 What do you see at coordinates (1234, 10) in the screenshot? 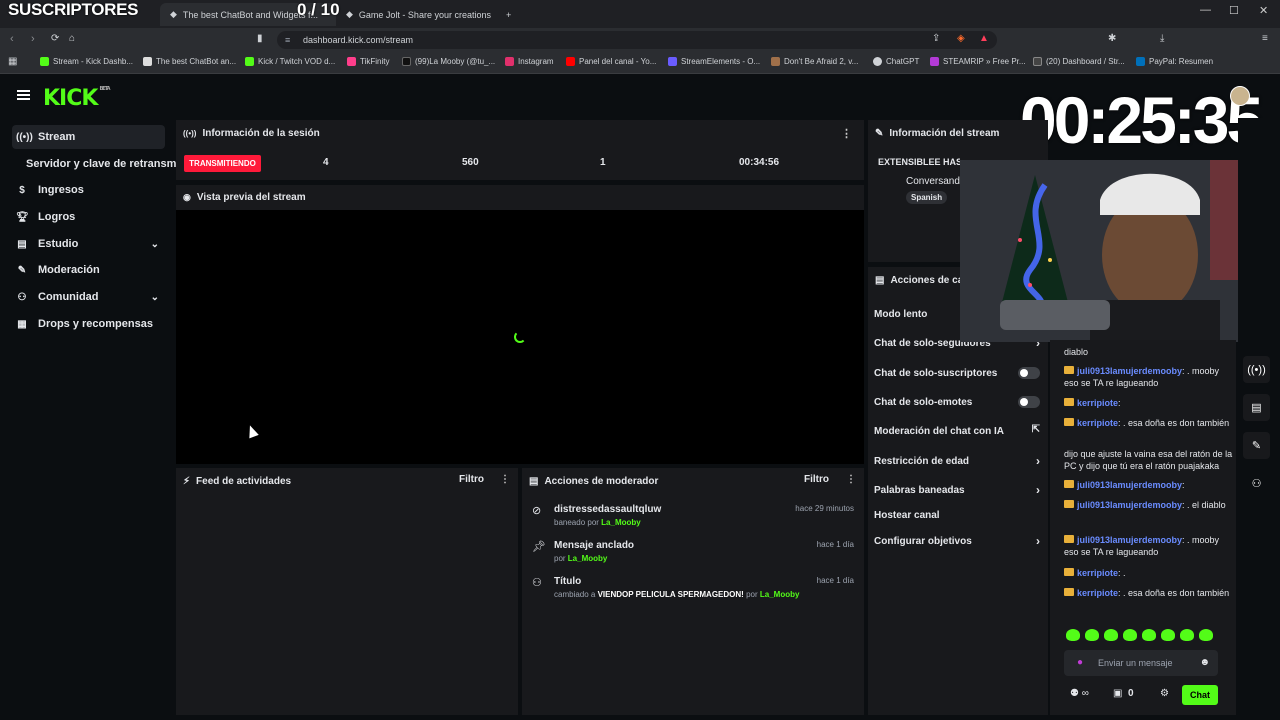
I see `maximize-icon: ☐` at bounding box center [1234, 10].